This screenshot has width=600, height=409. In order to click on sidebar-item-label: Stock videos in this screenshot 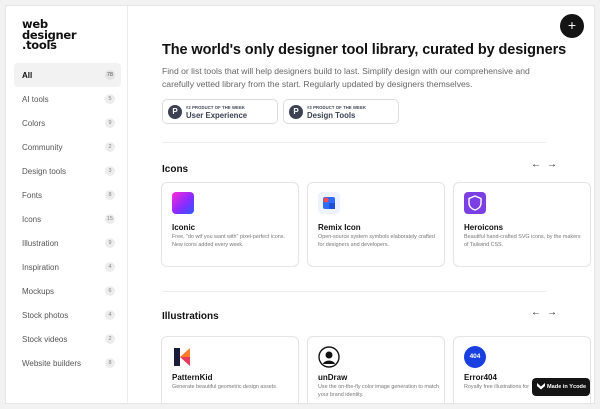, I will do `click(45, 339)`.